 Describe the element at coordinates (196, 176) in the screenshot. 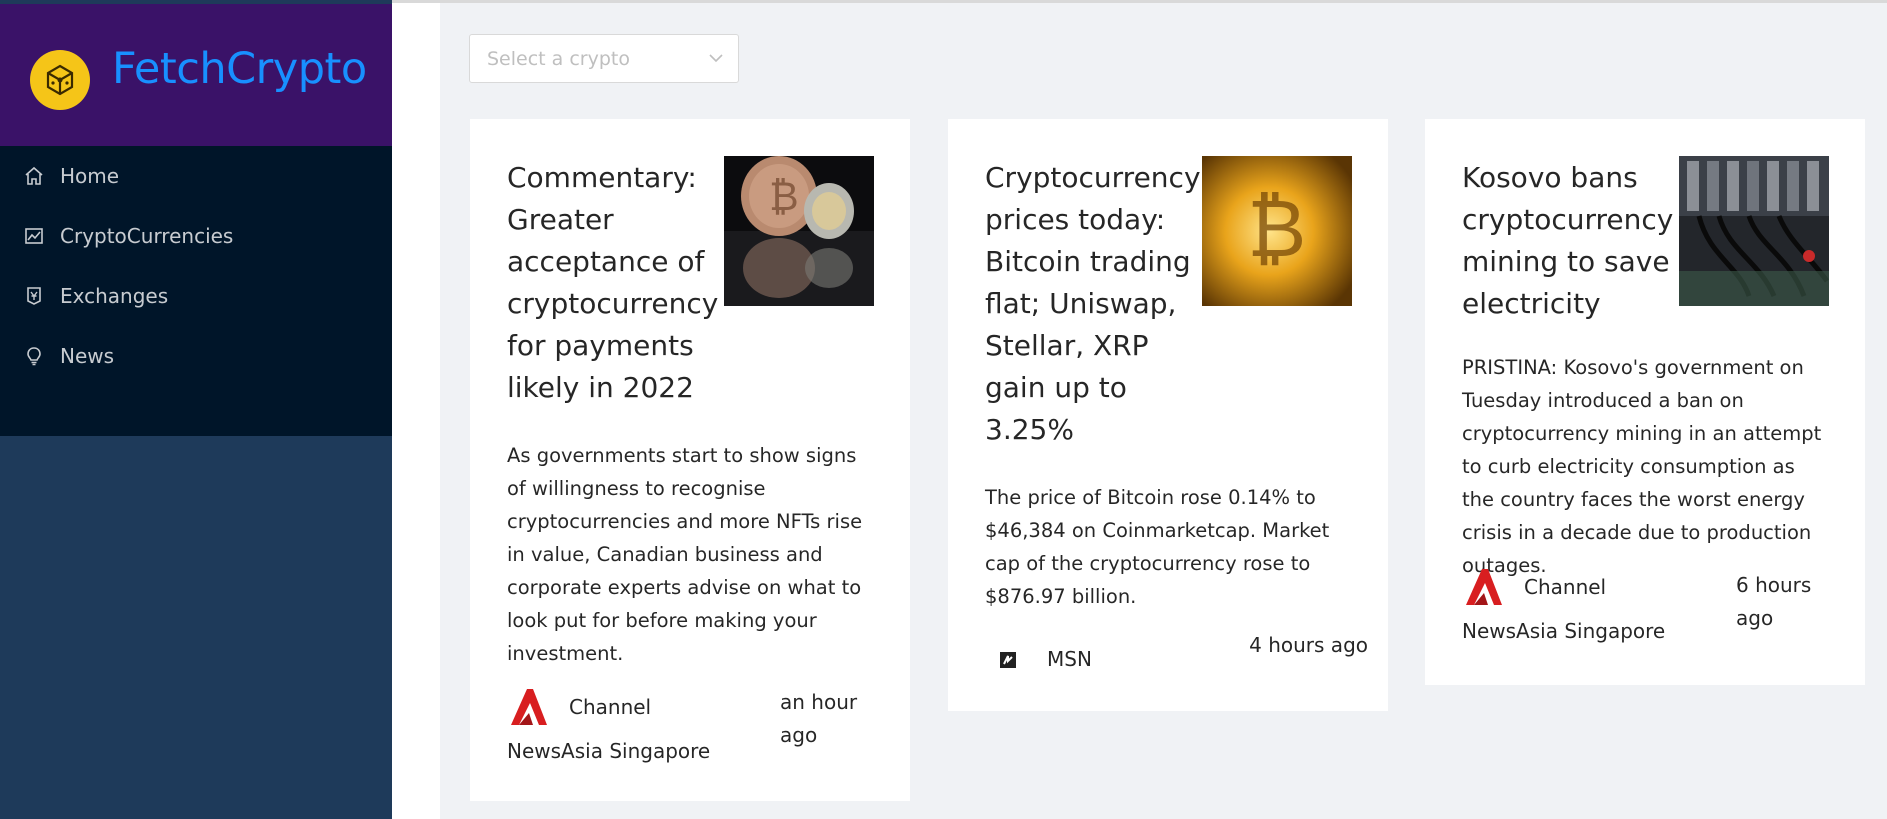

I see `sidebar-item-home: Home` at that location.